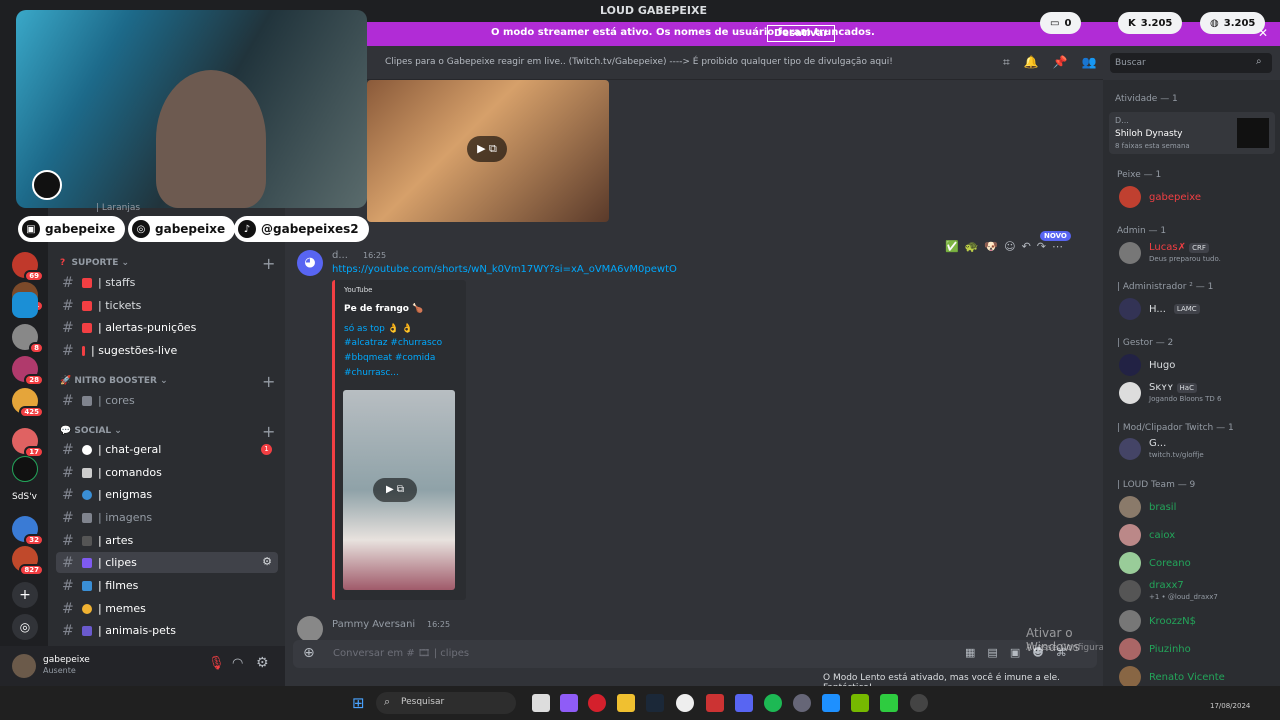  I want to click on channel-comandos: # | comandos, so click(167, 472).